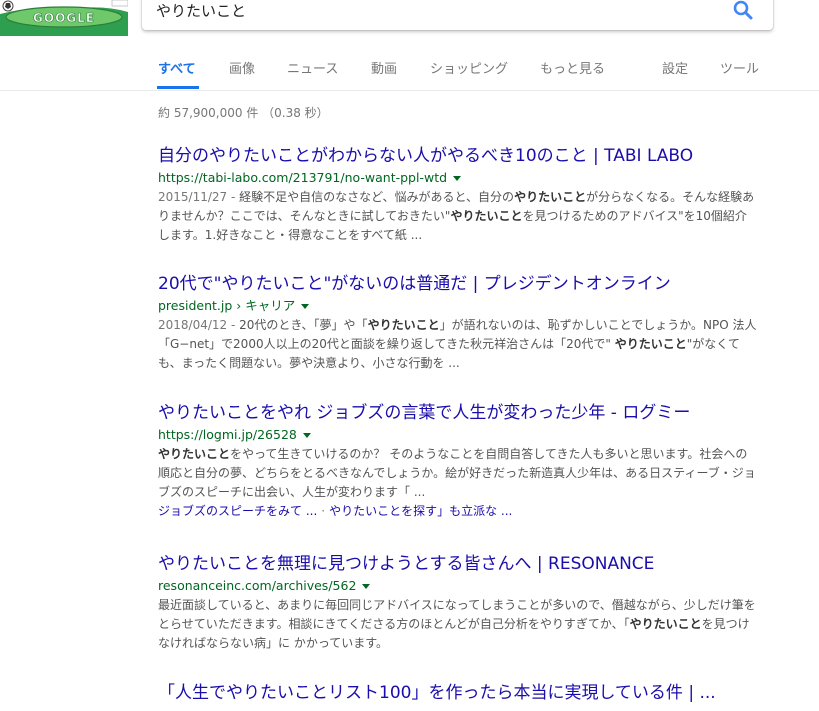  What do you see at coordinates (458, 413) in the screenshot?
I see `result-title-link: やりたいことをやれ ジョブズの言葉で人生が変わった少年 - ログミー` at bounding box center [458, 413].